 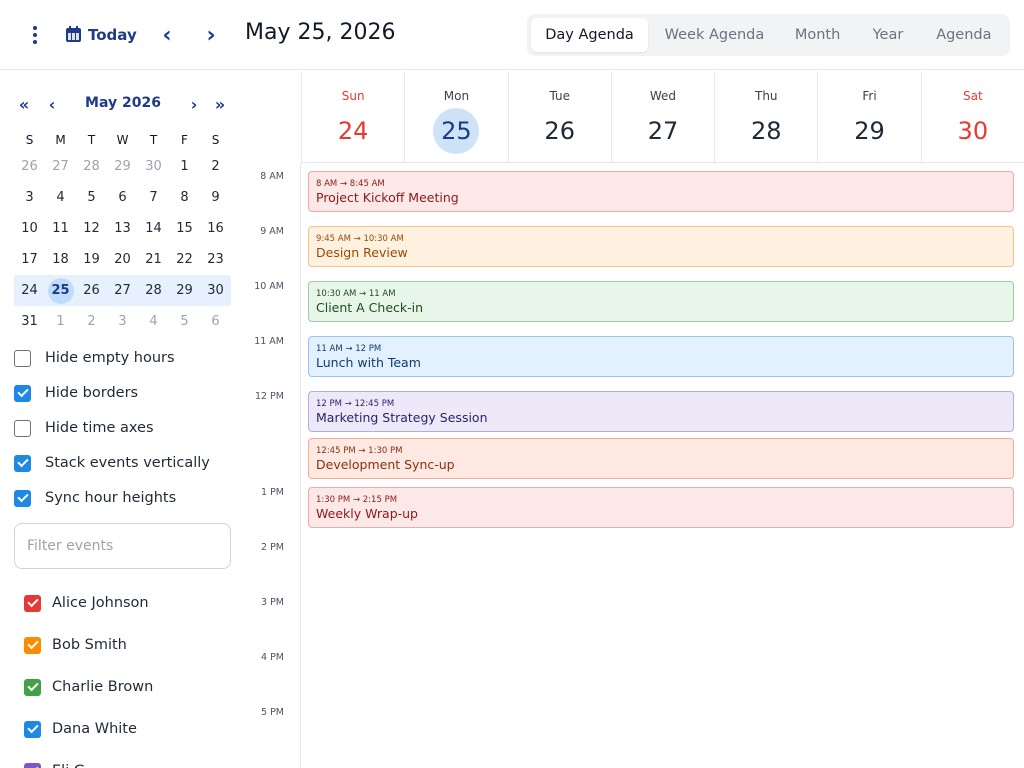 I want to click on mini-calendar-day: 31, so click(x=29, y=321).